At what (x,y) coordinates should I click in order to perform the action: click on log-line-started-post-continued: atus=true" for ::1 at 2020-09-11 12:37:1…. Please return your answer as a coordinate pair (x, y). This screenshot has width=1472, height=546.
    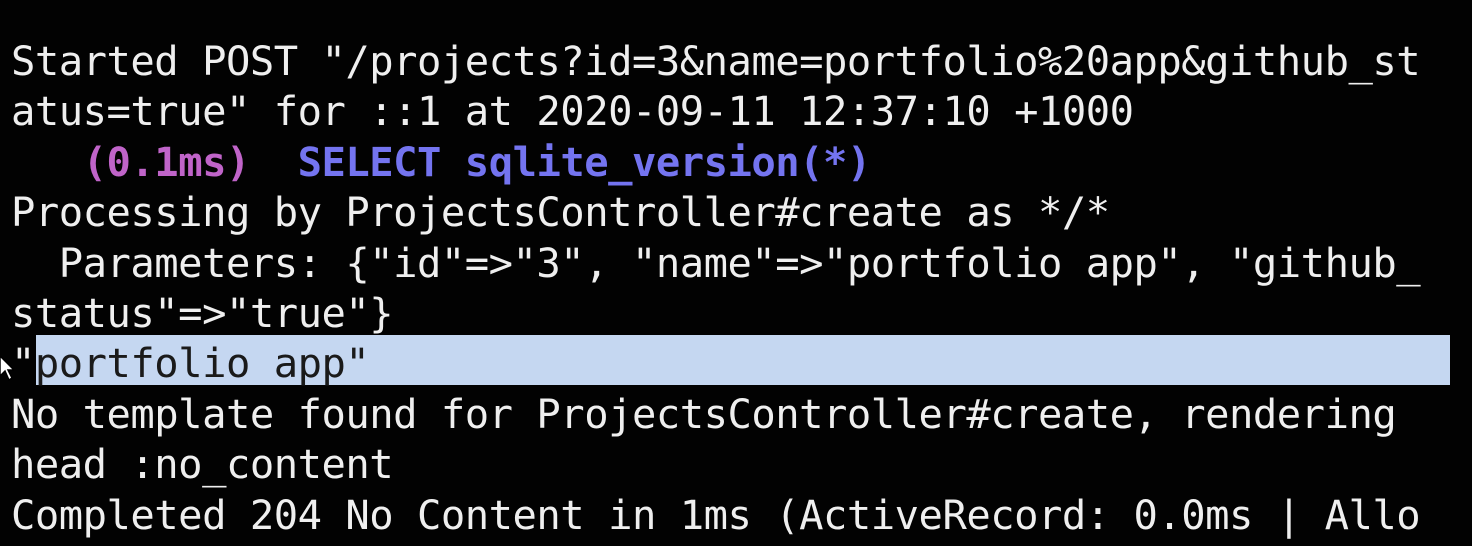
    Looking at the image, I should click on (572, 111).